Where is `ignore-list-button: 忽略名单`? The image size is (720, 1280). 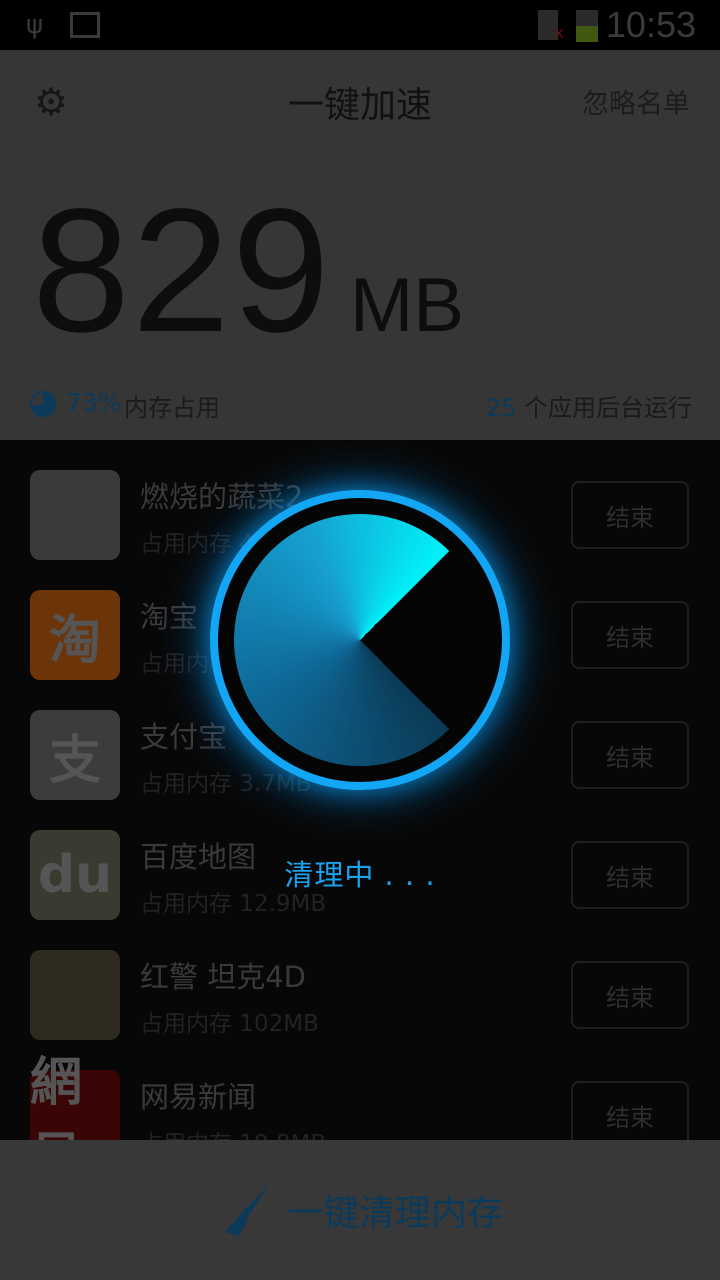
ignore-list-button: 忽略名单 is located at coordinates (636, 101).